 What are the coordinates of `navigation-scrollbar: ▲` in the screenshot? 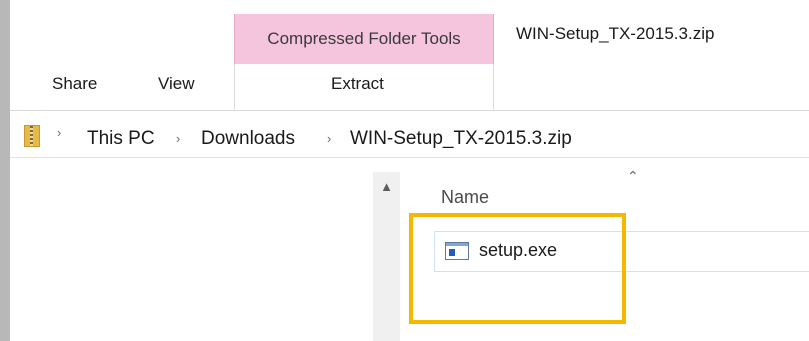 It's located at (386, 256).